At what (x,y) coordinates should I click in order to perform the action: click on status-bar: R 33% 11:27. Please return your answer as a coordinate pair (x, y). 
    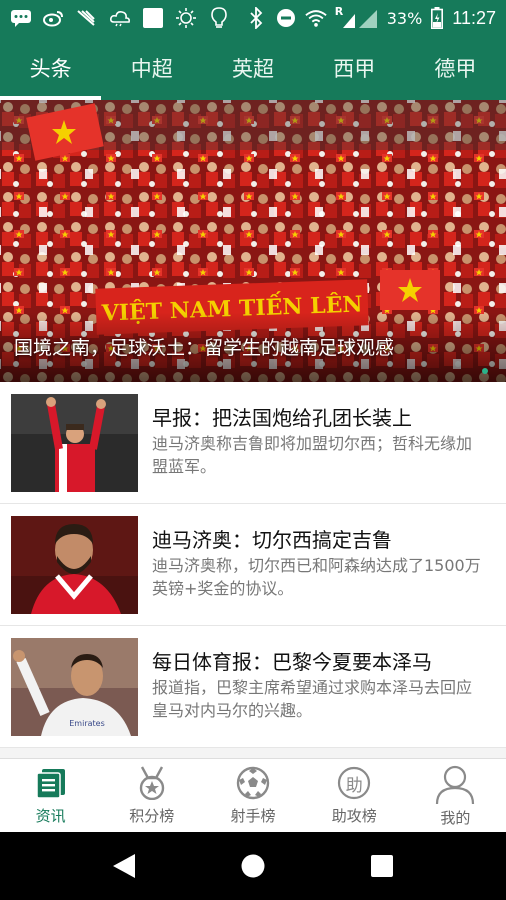
    Looking at the image, I should click on (253, 18).